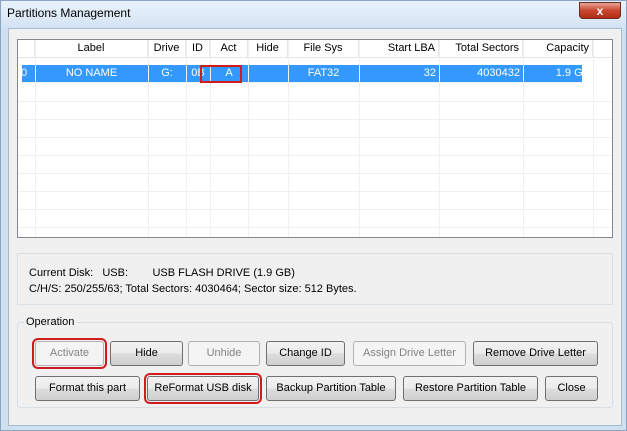  I want to click on column-header-start-lba: Start LBA, so click(399, 49).